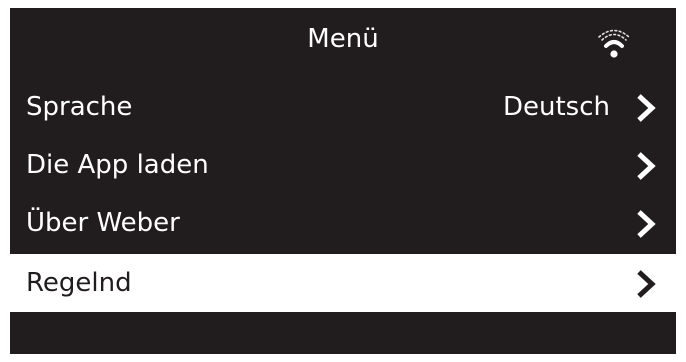  What do you see at coordinates (103, 223) in the screenshot?
I see `menu-item-label: Über Weber` at bounding box center [103, 223].